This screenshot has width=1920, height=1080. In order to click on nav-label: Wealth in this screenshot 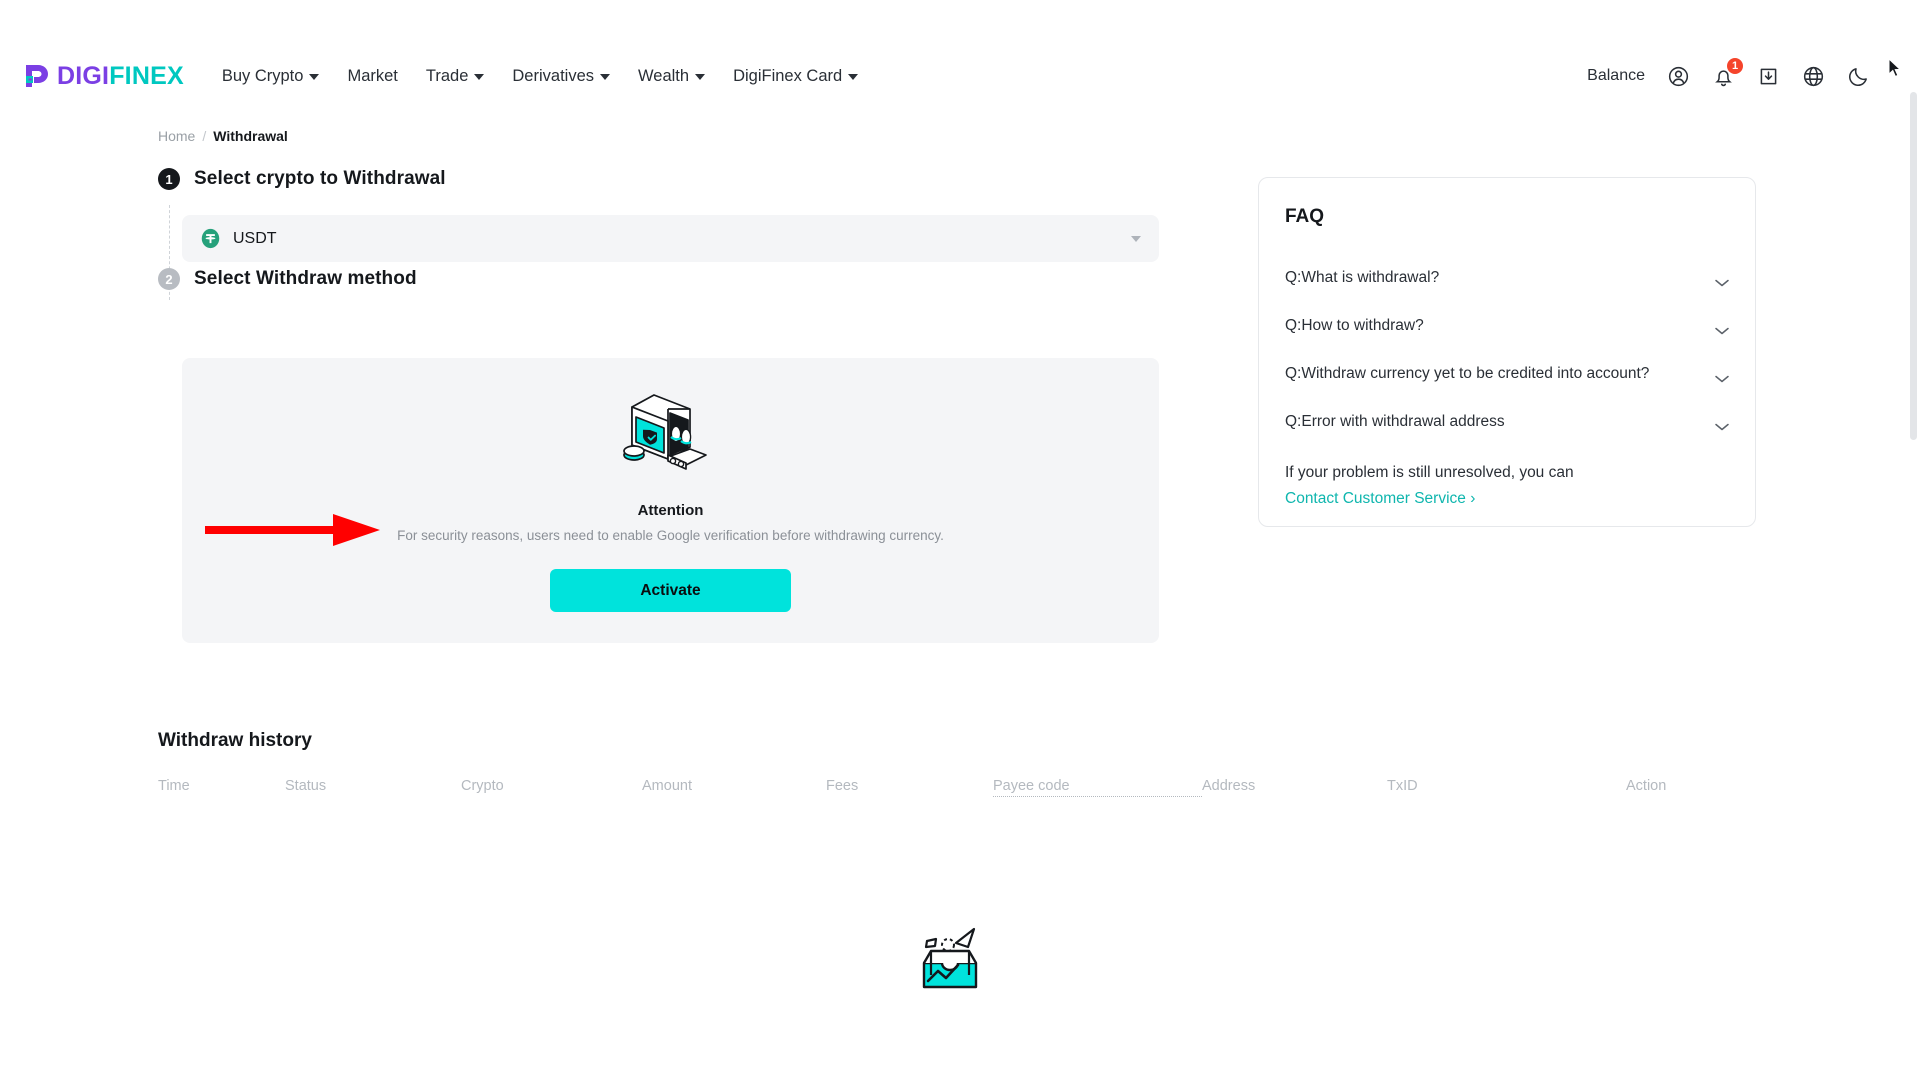, I will do `click(664, 75)`.